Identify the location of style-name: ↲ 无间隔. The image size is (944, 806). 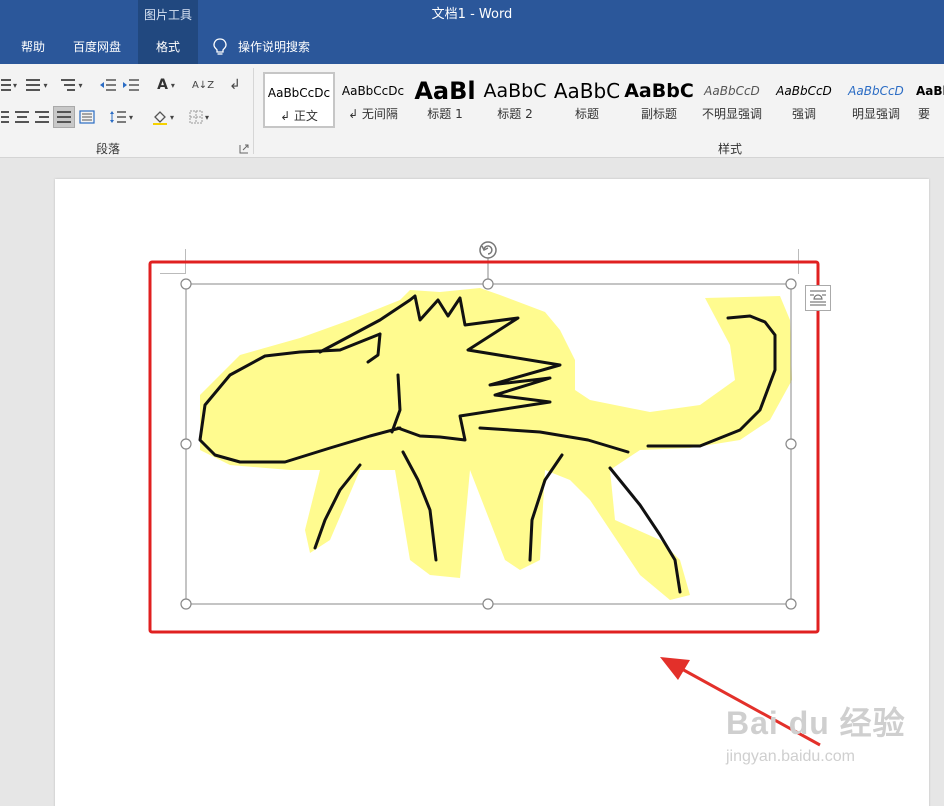
(373, 114).